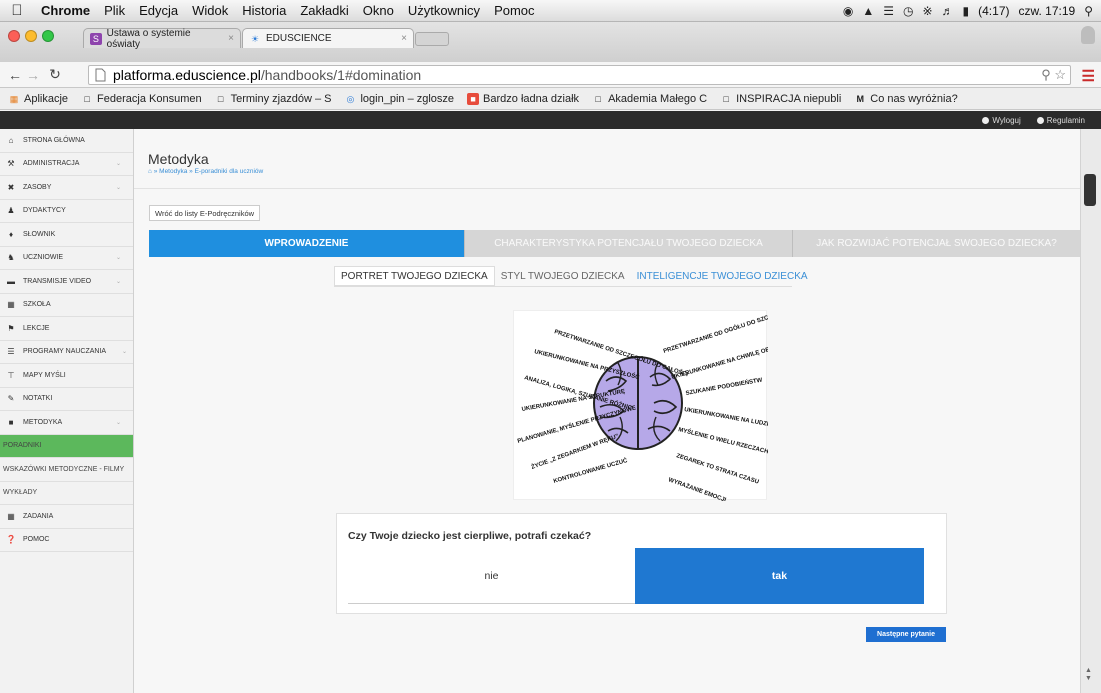  What do you see at coordinates (726, 417) in the screenshot?
I see `brain-label: UKIERUNKOWANIE NA LUDZI` at bounding box center [726, 417].